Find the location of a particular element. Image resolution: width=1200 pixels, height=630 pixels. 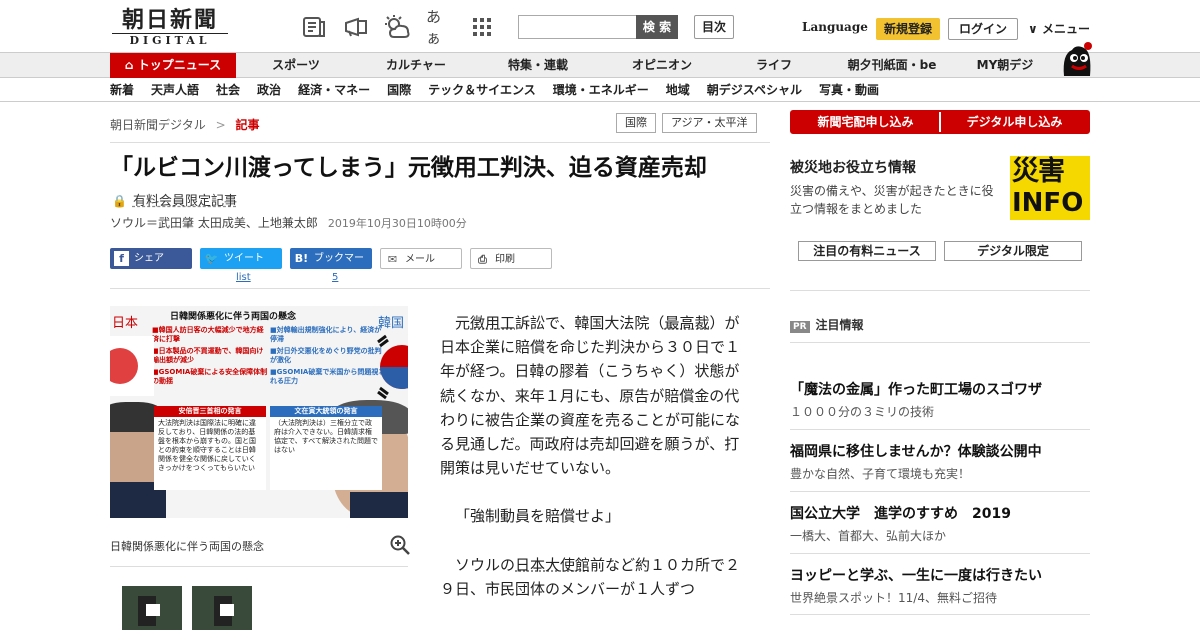

hatena-icon: B! is located at coordinates (301, 258).